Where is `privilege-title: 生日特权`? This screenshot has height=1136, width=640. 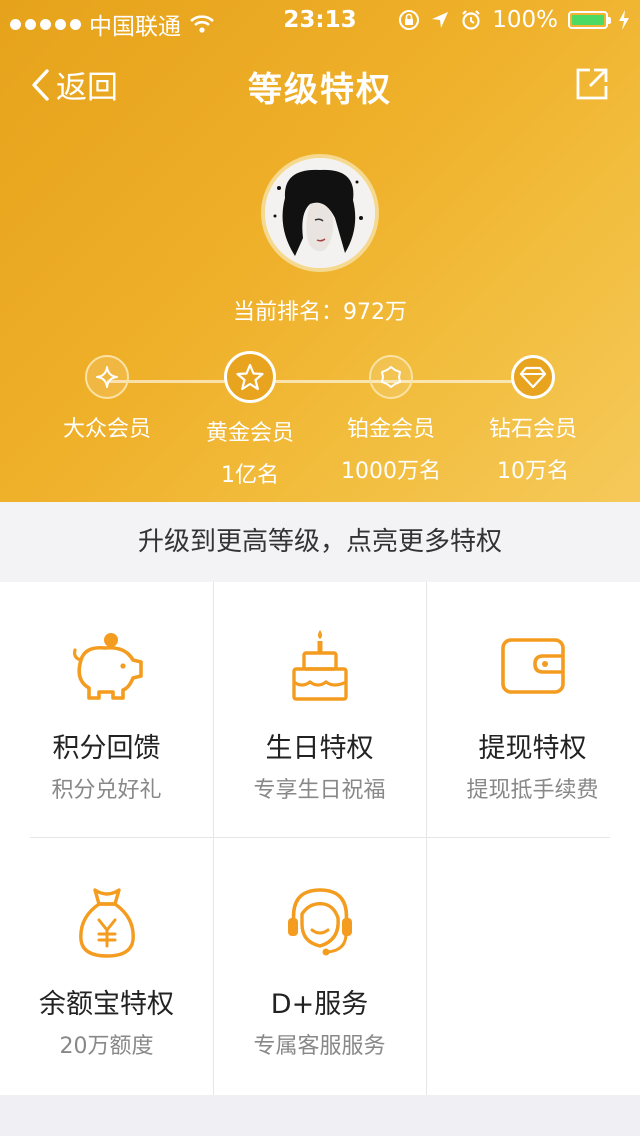
privilege-title: 生日特权 is located at coordinates (319, 748).